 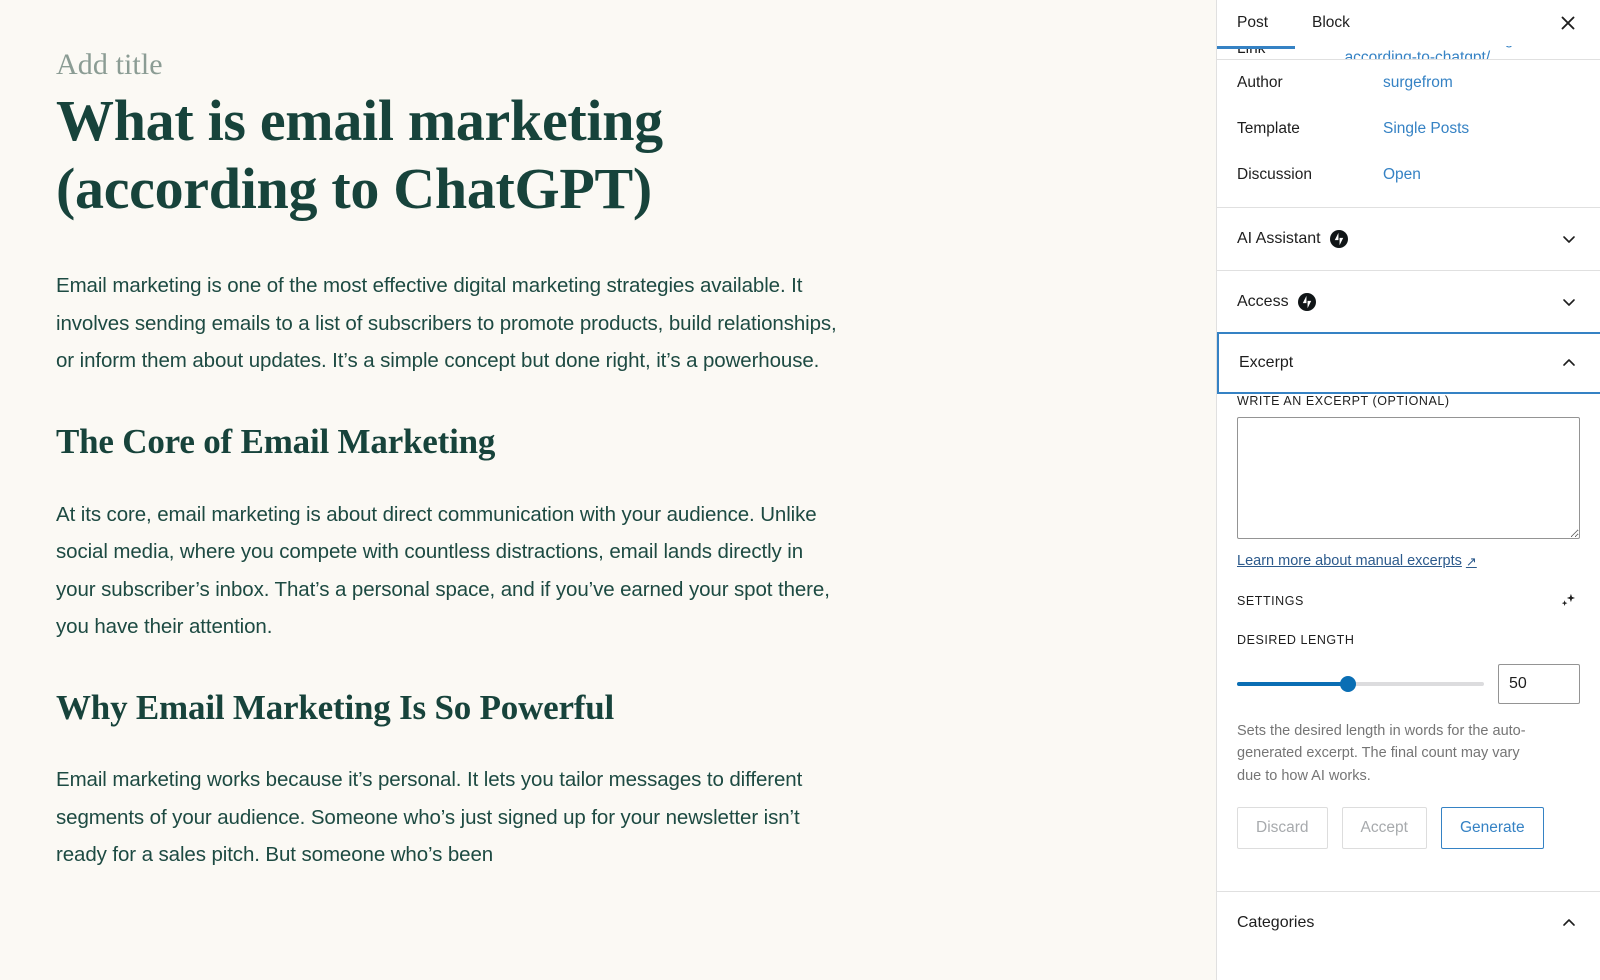 What do you see at coordinates (1293, 684) in the screenshot?
I see `slider-fill` at bounding box center [1293, 684].